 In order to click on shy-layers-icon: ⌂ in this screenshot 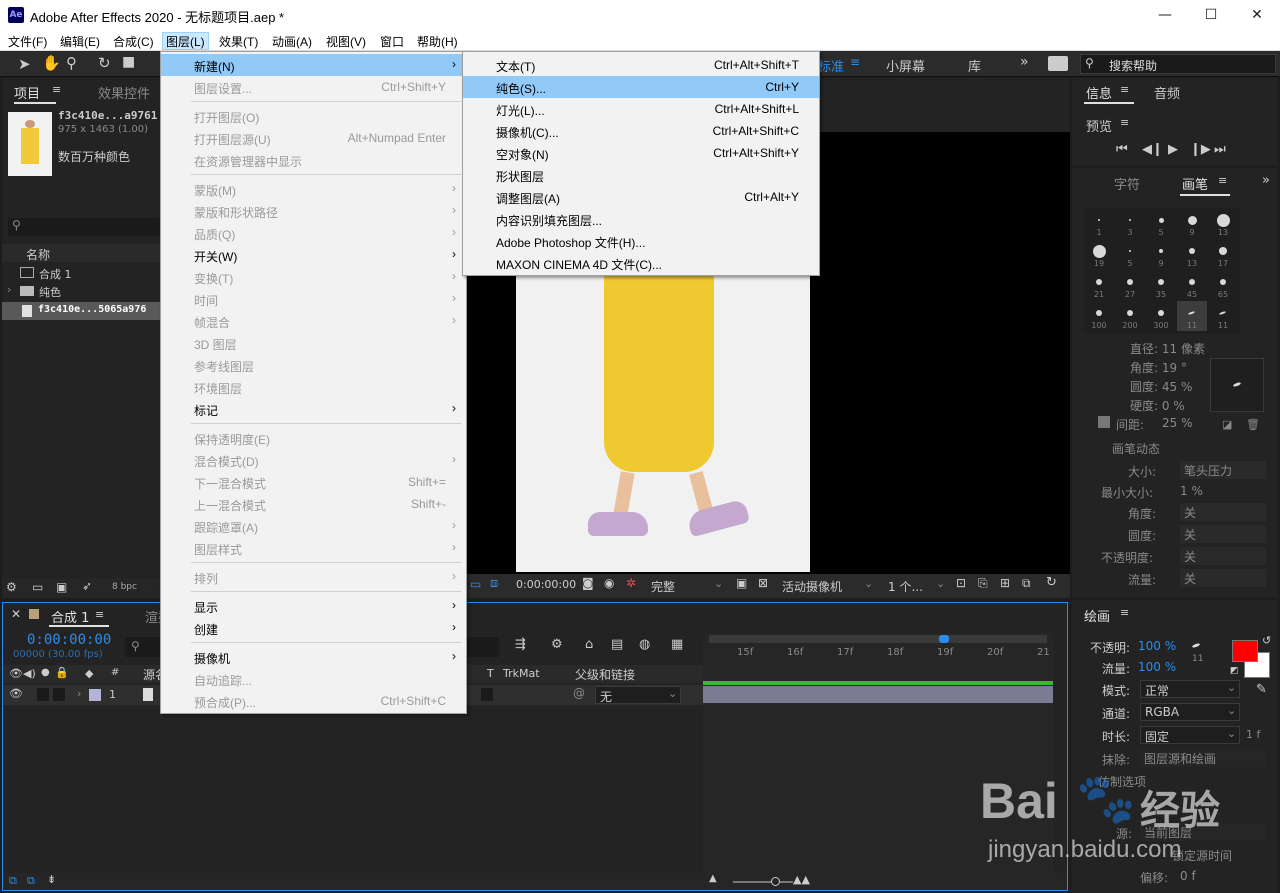, I will do `click(589, 644)`.